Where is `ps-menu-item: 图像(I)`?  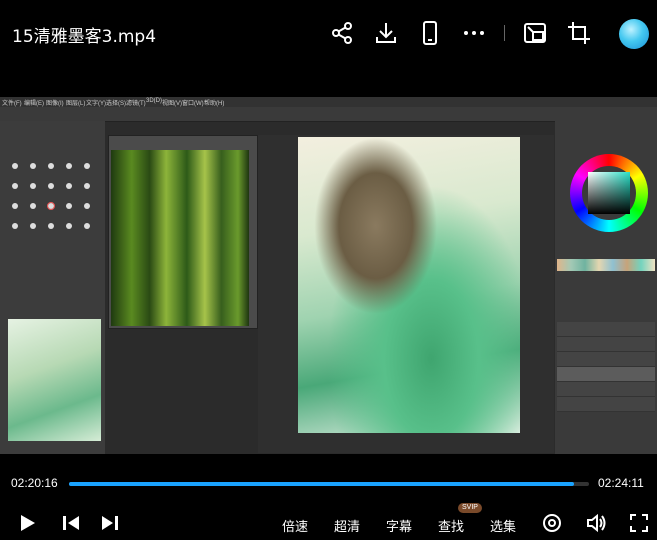
ps-menu-item: 图像(I) is located at coordinates (55, 104).